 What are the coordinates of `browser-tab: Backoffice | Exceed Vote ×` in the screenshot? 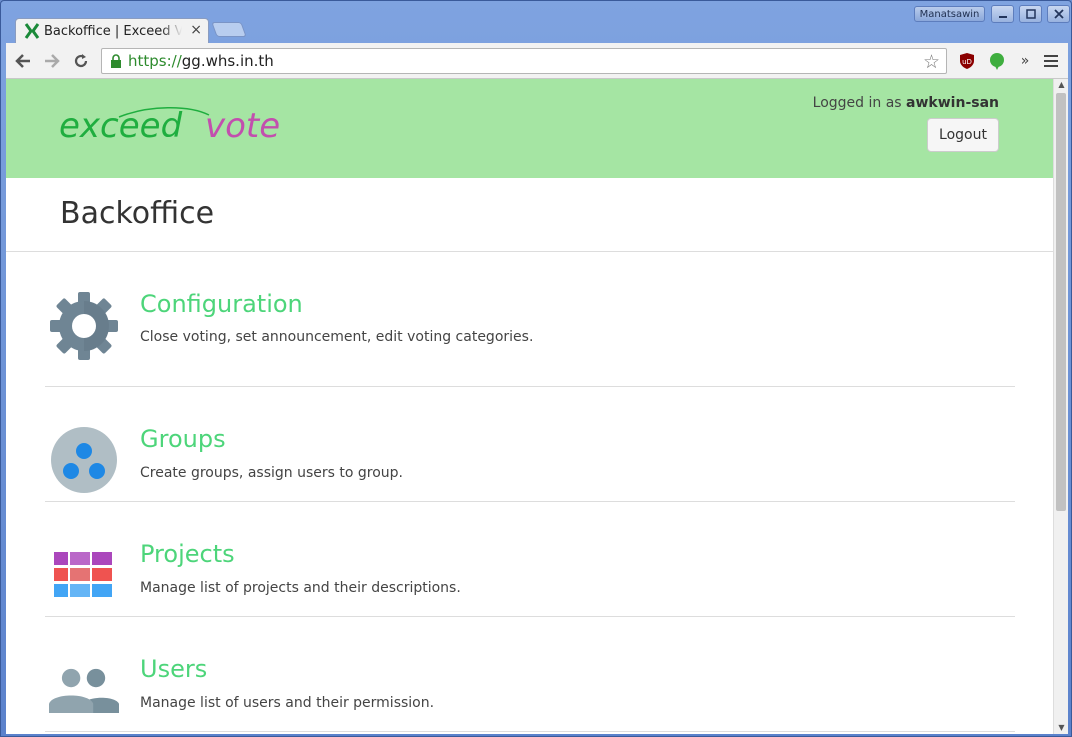 It's located at (112, 30).